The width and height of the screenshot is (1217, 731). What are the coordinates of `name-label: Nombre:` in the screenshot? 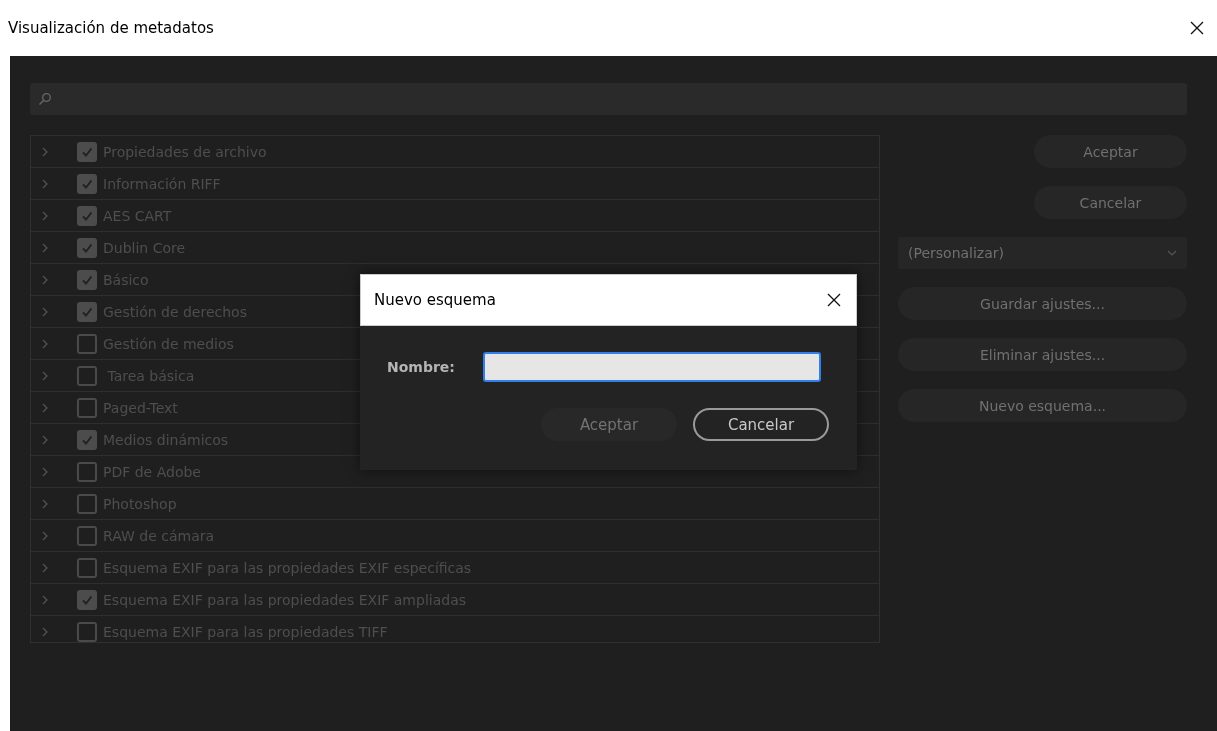 It's located at (421, 367).